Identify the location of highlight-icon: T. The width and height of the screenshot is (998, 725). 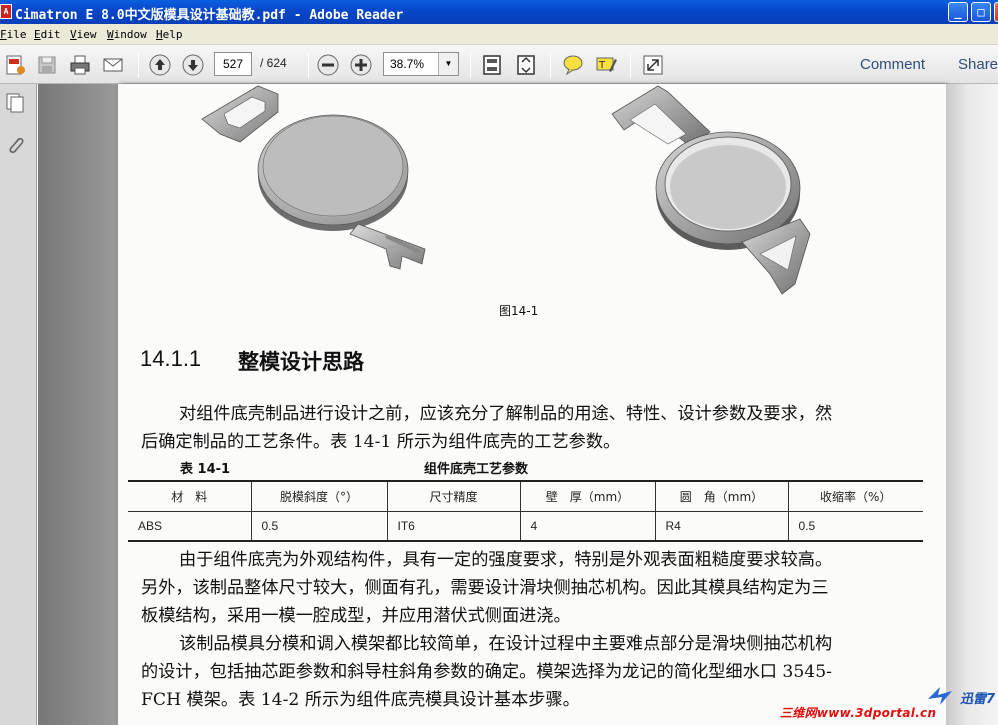
(606, 65).